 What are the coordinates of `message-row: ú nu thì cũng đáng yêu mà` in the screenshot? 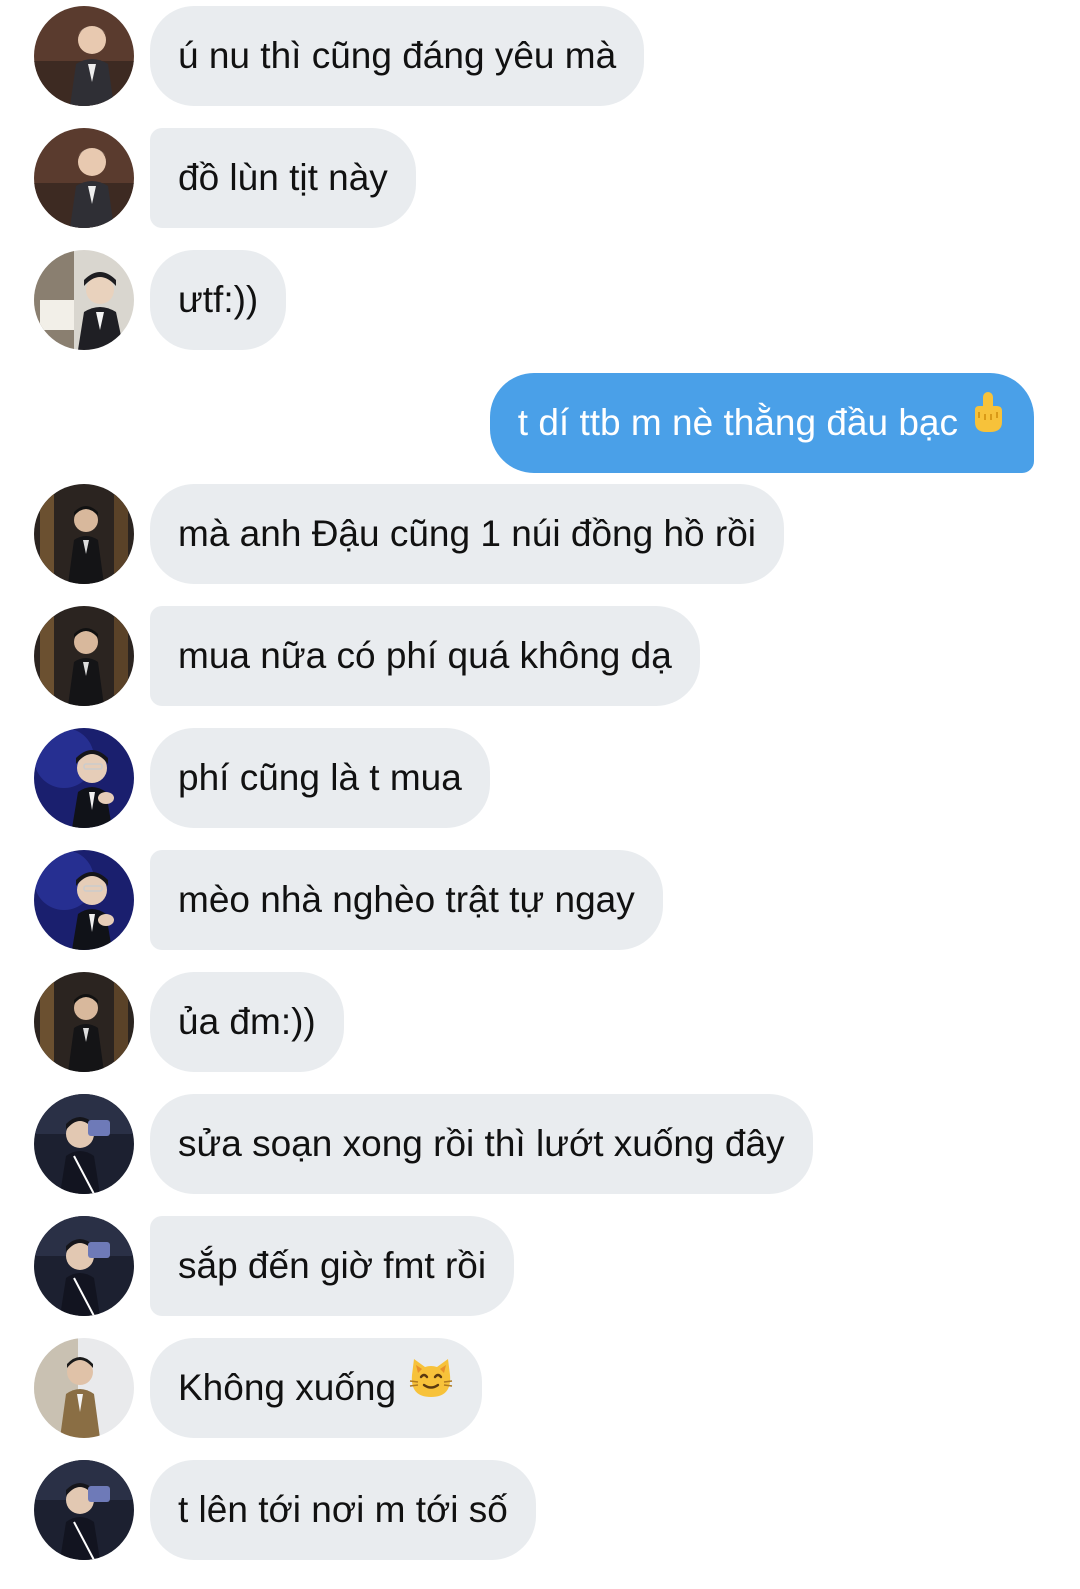 It's located at (540, 56).